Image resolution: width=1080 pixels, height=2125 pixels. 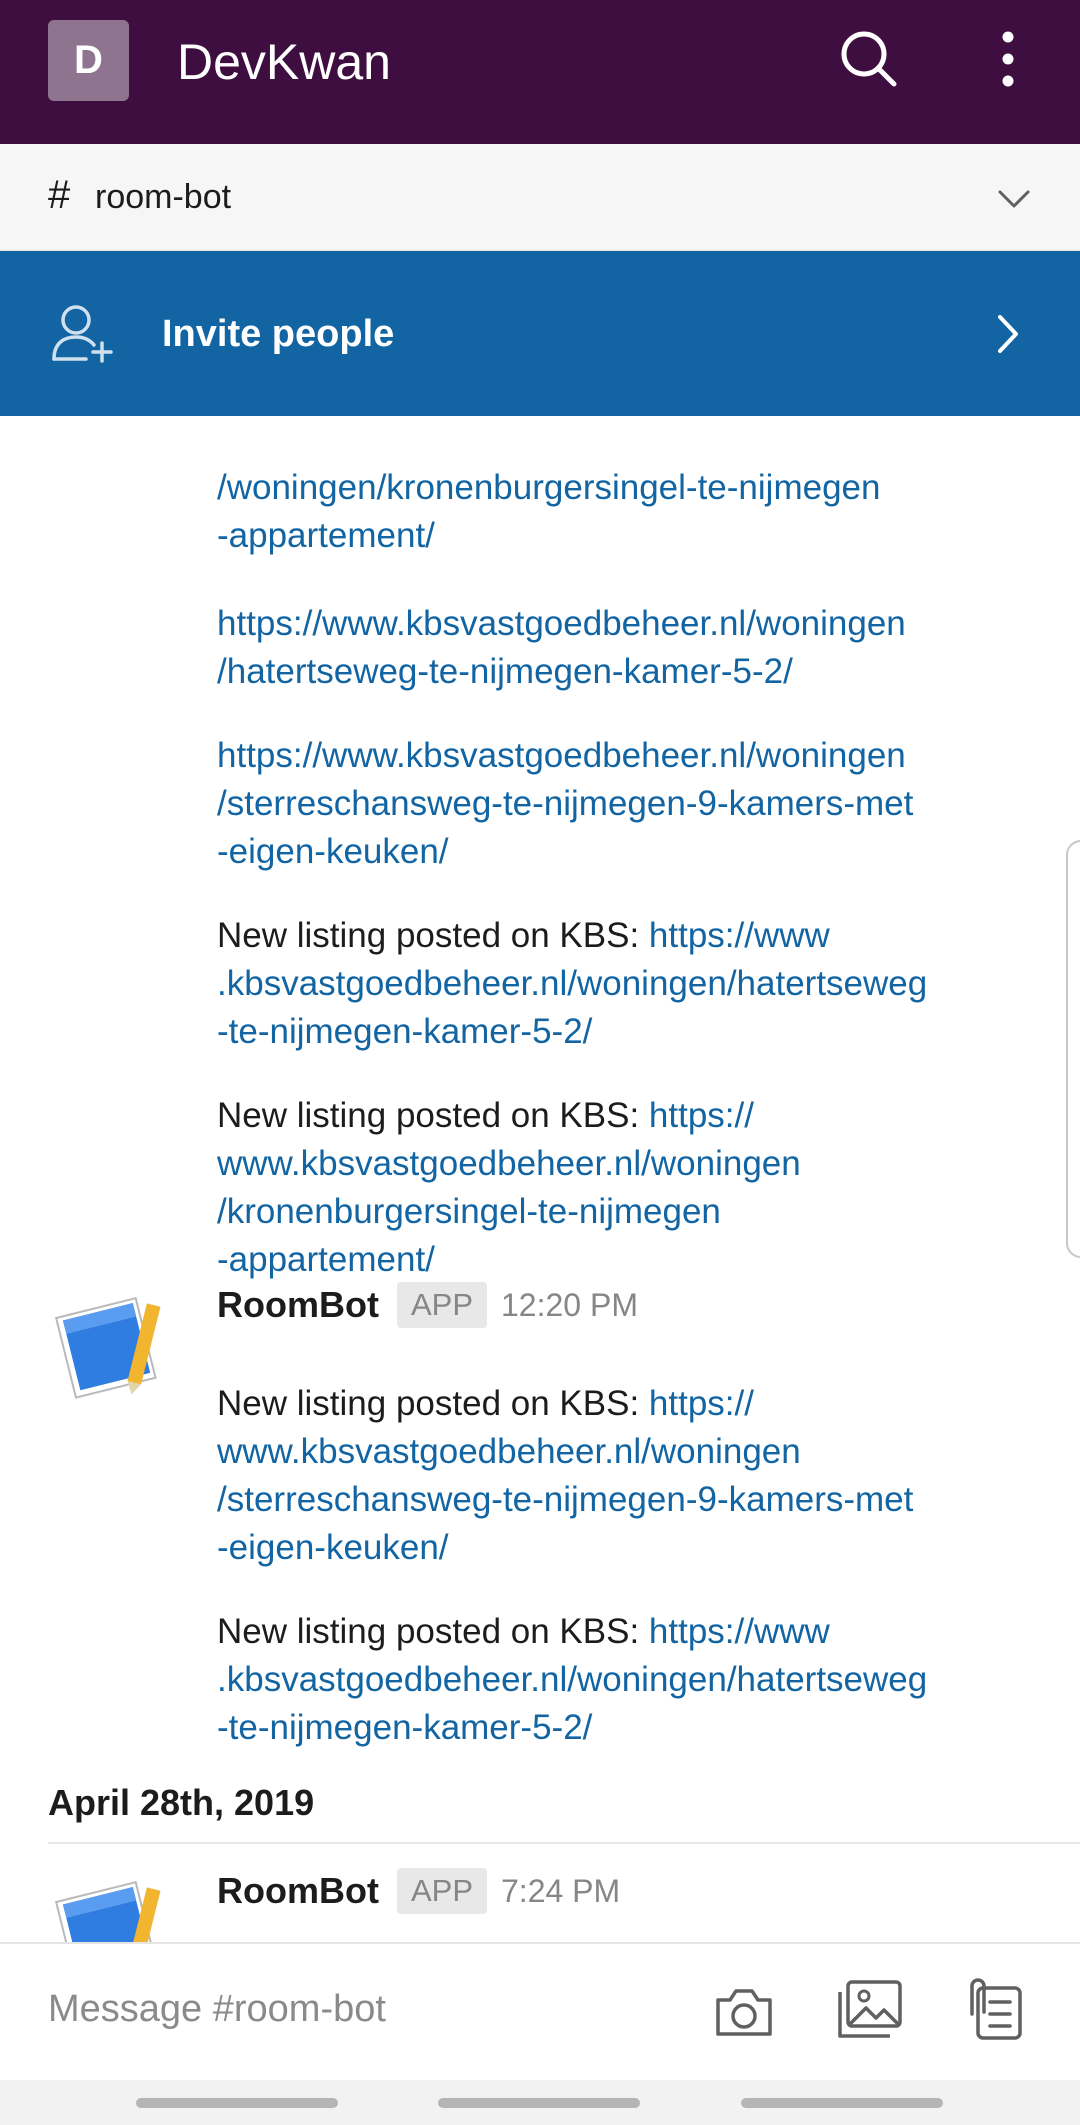 I want to click on system-navigation-bar, so click(x=540, y=2102).